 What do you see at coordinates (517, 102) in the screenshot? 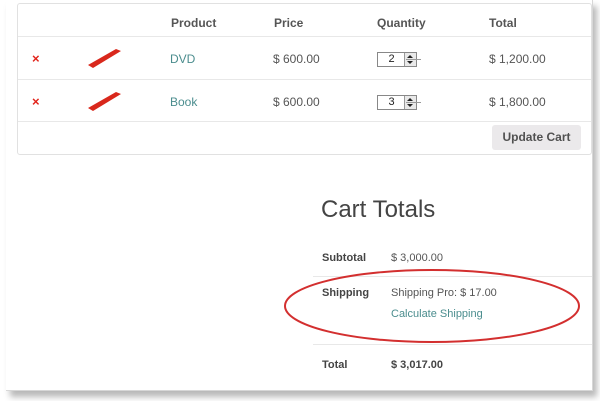
I see `item-total: $ 1,800.00` at bounding box center [517, 102].